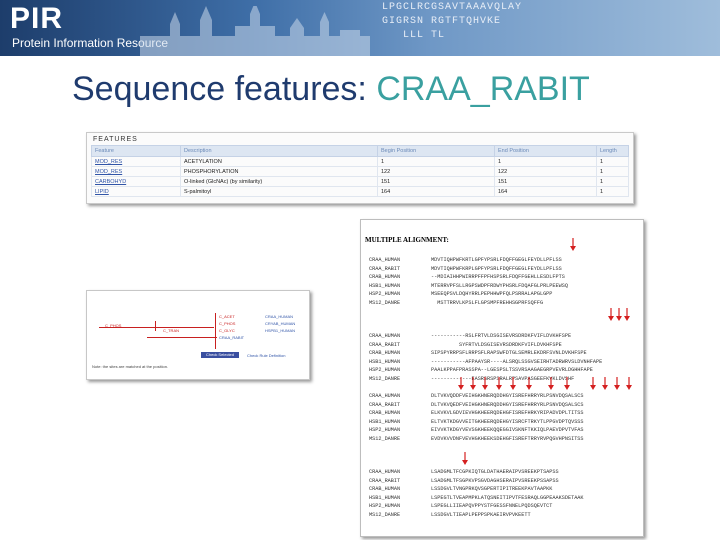  I want to click on match-tick, so click(155, 326).